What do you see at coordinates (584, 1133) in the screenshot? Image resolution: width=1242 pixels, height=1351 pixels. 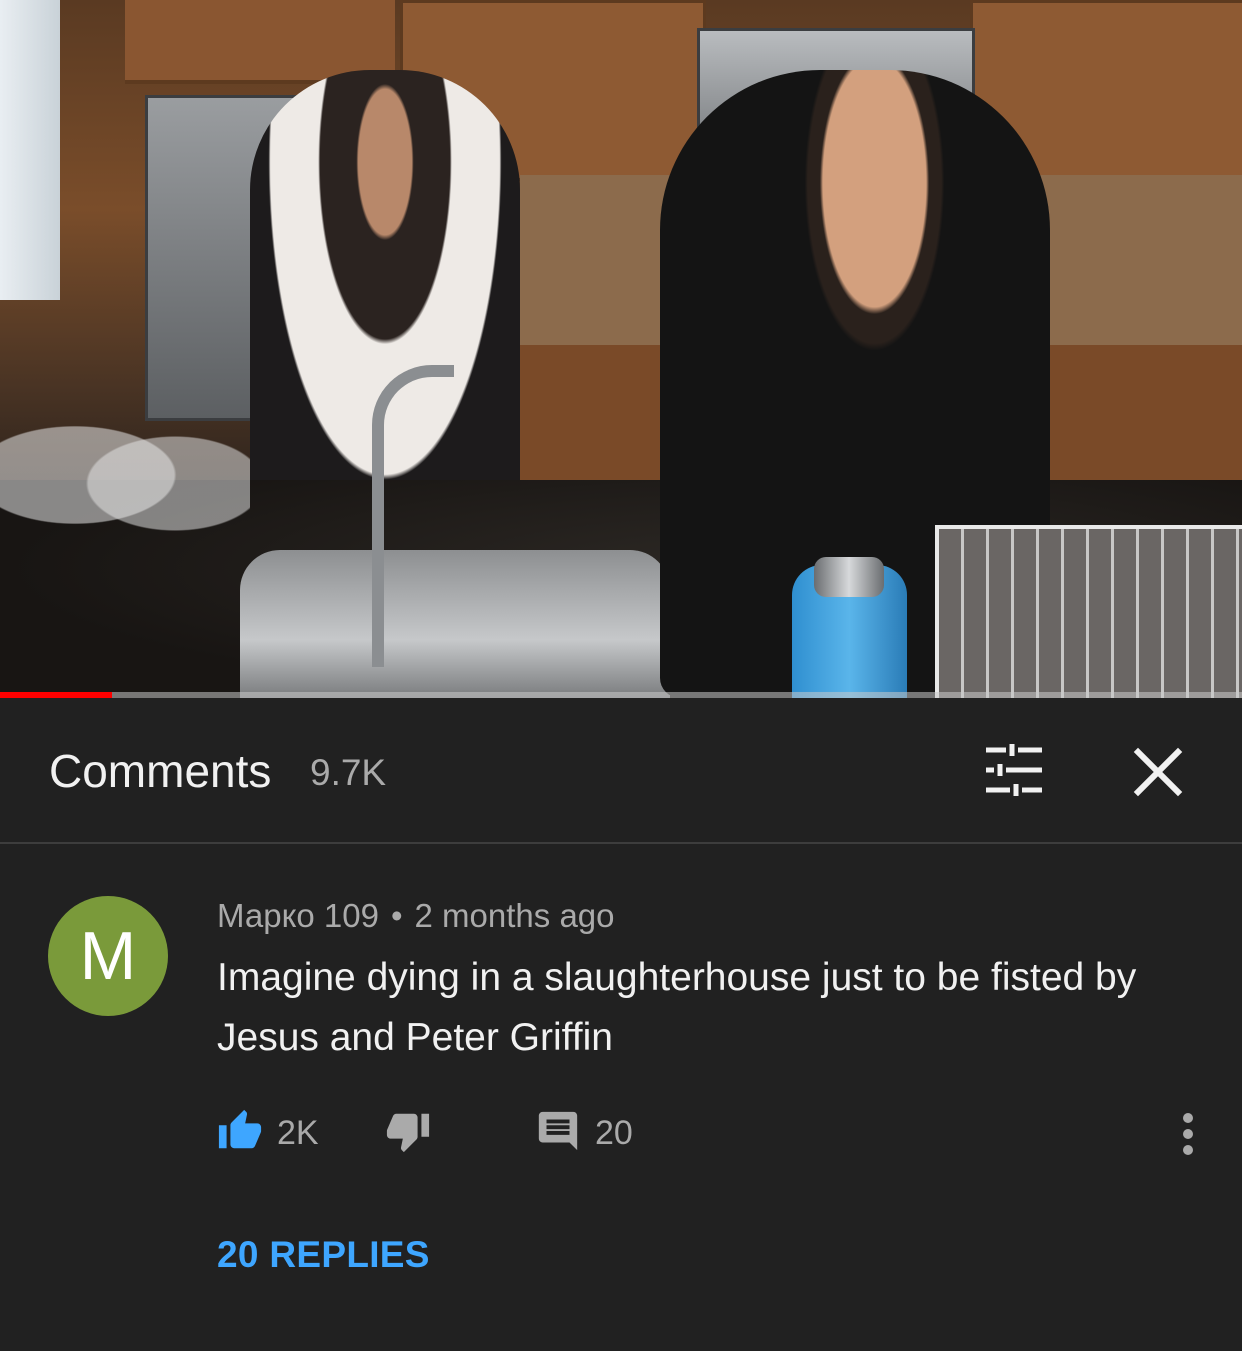 I see `reply-button: 20` at bounding box center [584, 1133].